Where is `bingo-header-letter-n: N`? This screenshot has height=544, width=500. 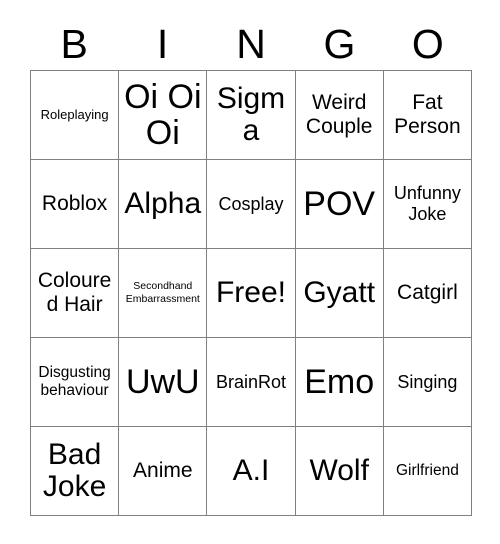
bingo-header-letter-n: N is located at coordinates (251, 43).